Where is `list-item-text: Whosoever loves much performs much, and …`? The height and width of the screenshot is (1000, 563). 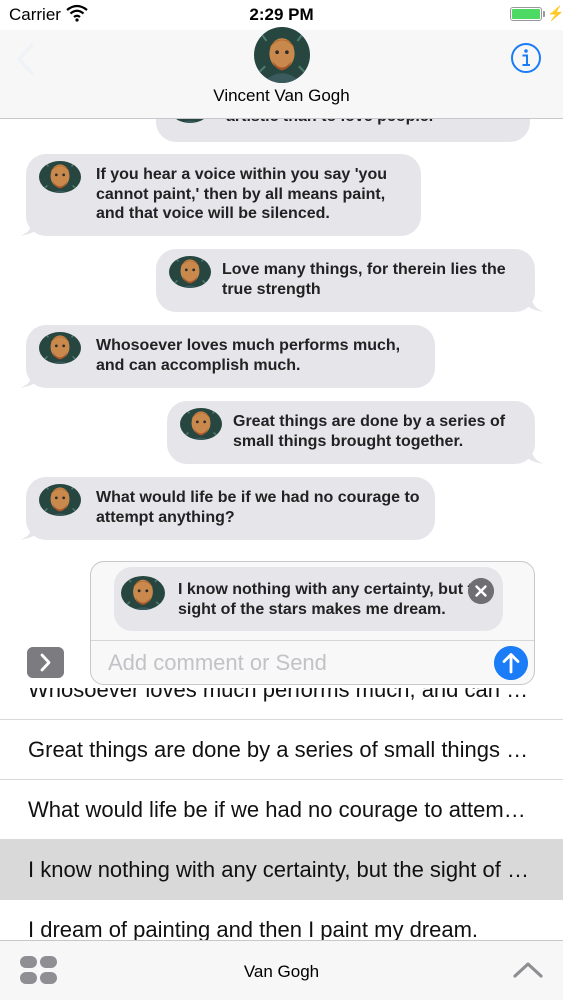
list-item-text: Whosoever loves much performs much, and … is located at coordinates (280, 695).